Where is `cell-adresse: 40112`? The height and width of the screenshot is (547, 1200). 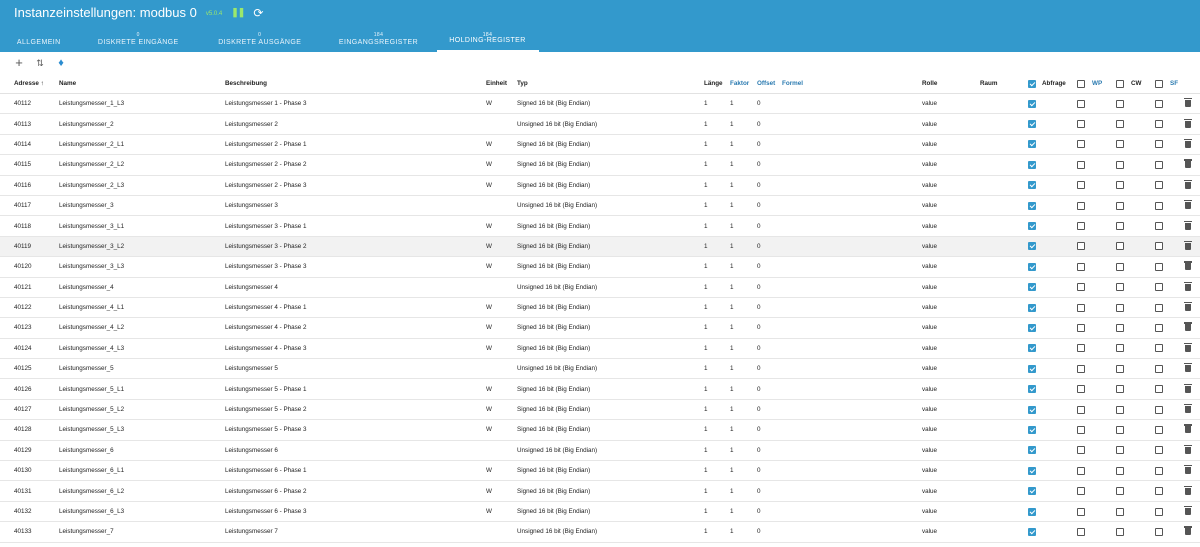 cell-adresse: 40112 is located at coordinates (22, 103).